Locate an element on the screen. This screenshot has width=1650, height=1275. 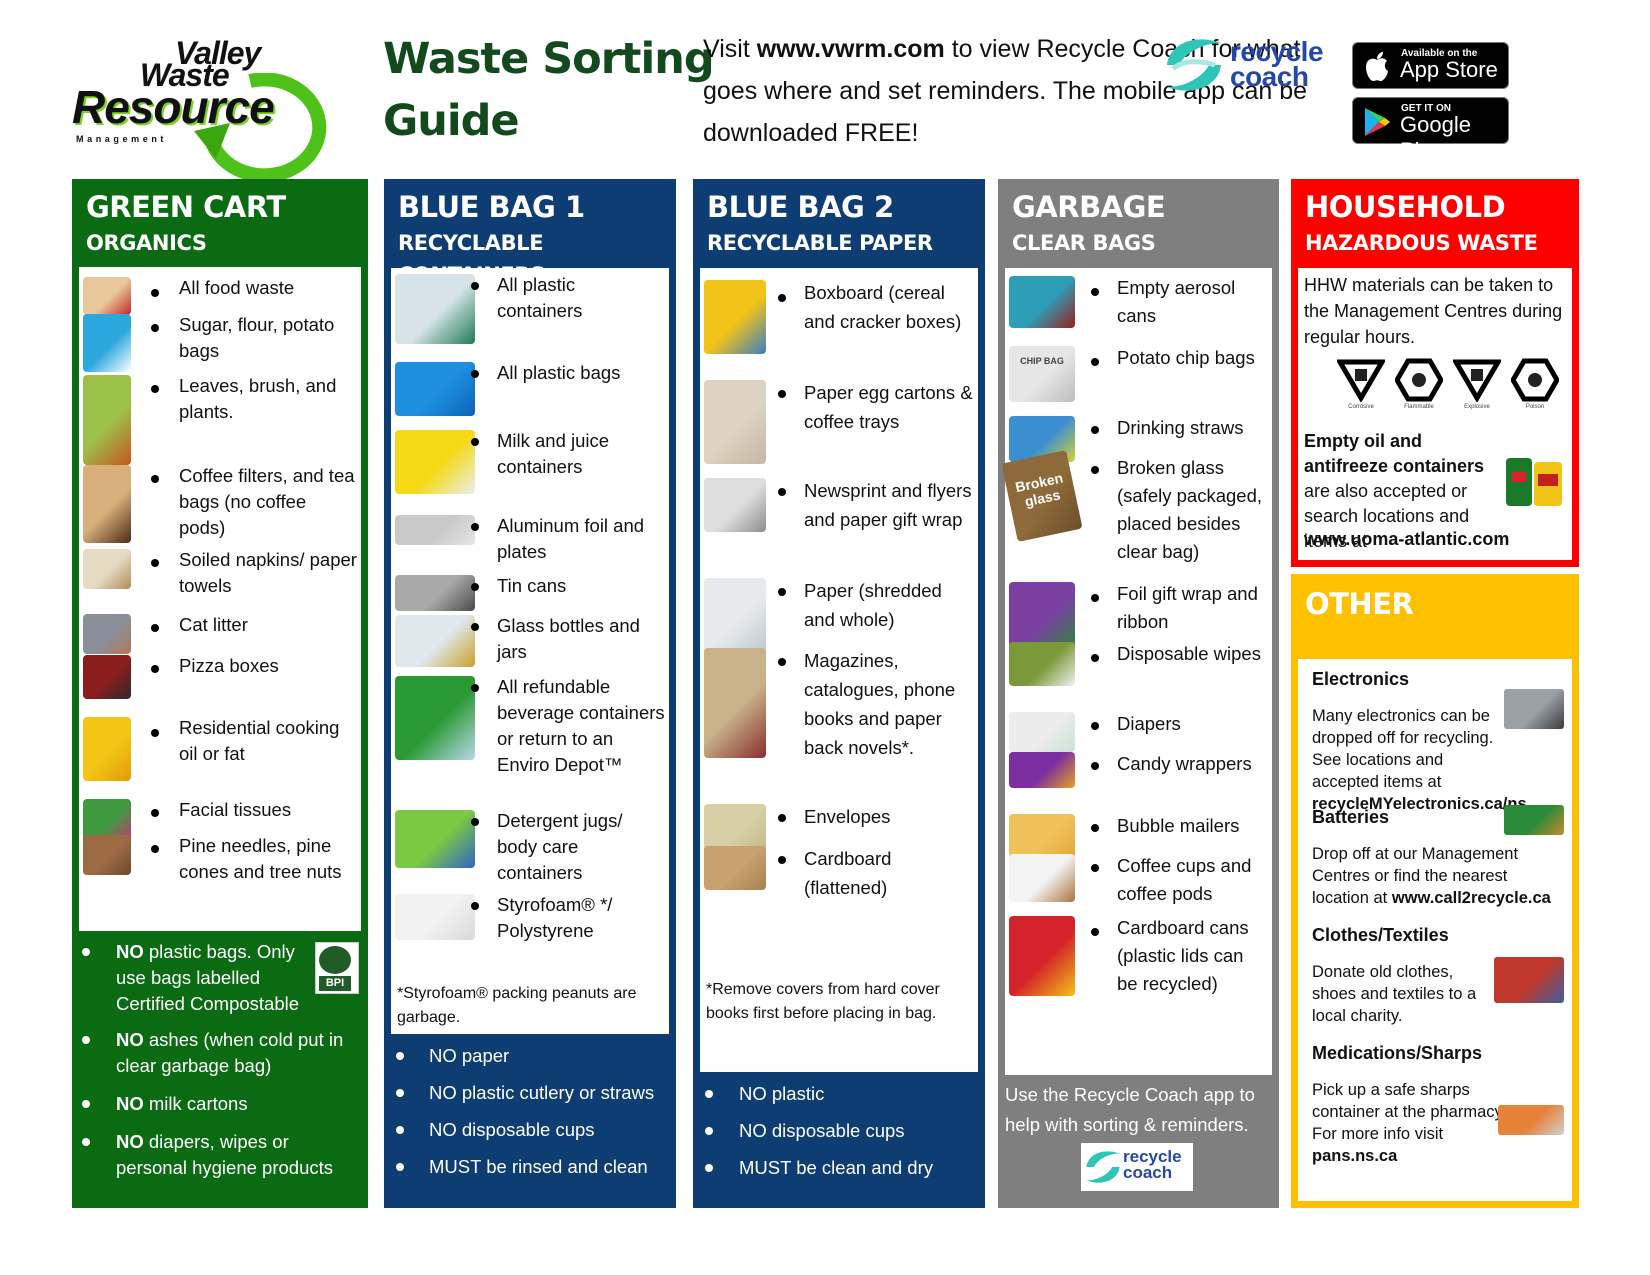
green-cart-item: Cat litter is located at coordinates (220, 633).